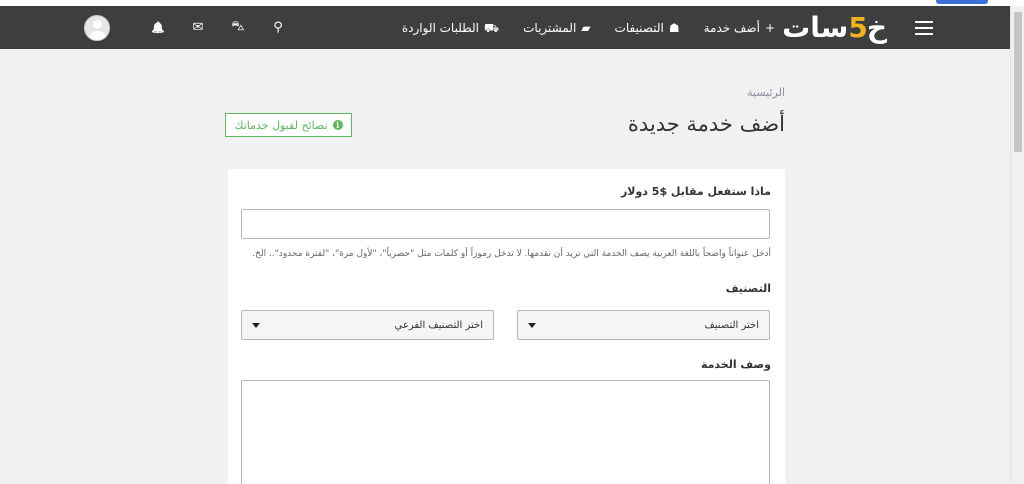 The image size is (1024, 484). I want to click on description-label: وصف الخدمة, so click(735, 364).